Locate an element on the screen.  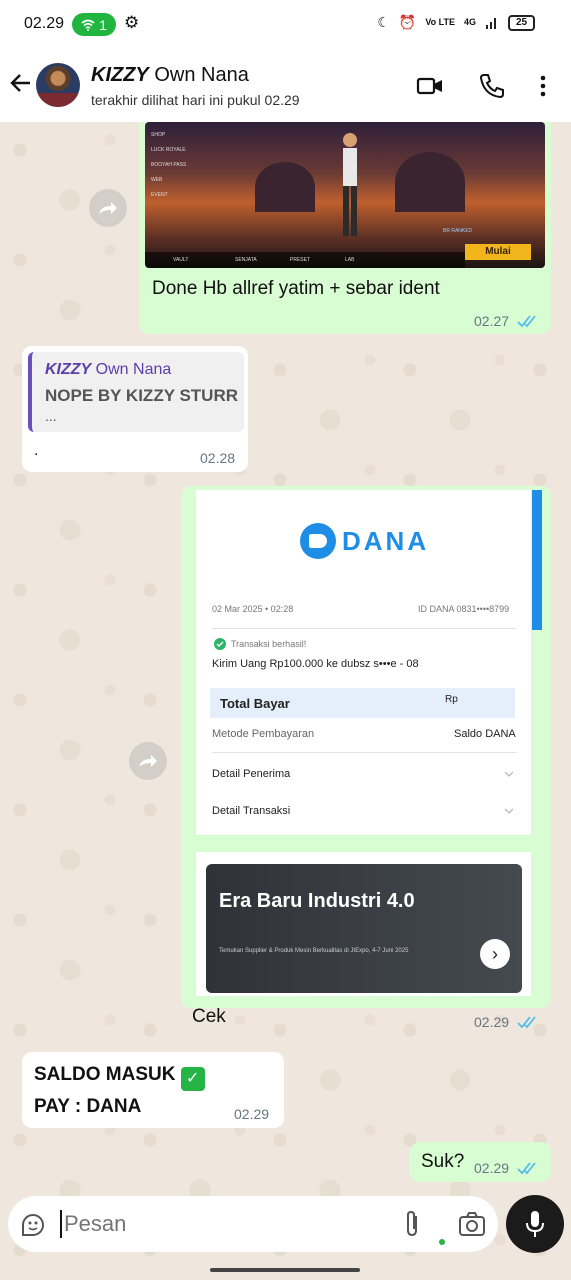
sticker-icon is located at coordinates (33, 1225).